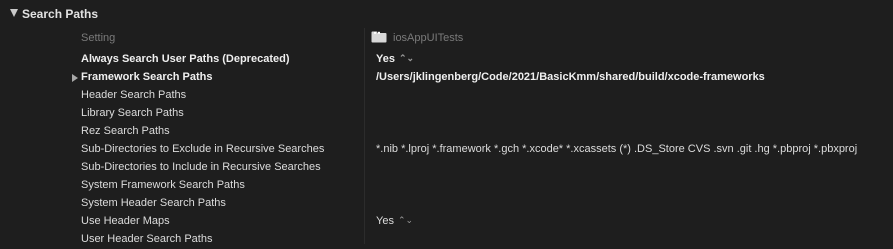  What do you see at coordinates (446, 240) in the screenshot?
I see `setting-row: User Header Search Paths` at bounding box center [446, 240].